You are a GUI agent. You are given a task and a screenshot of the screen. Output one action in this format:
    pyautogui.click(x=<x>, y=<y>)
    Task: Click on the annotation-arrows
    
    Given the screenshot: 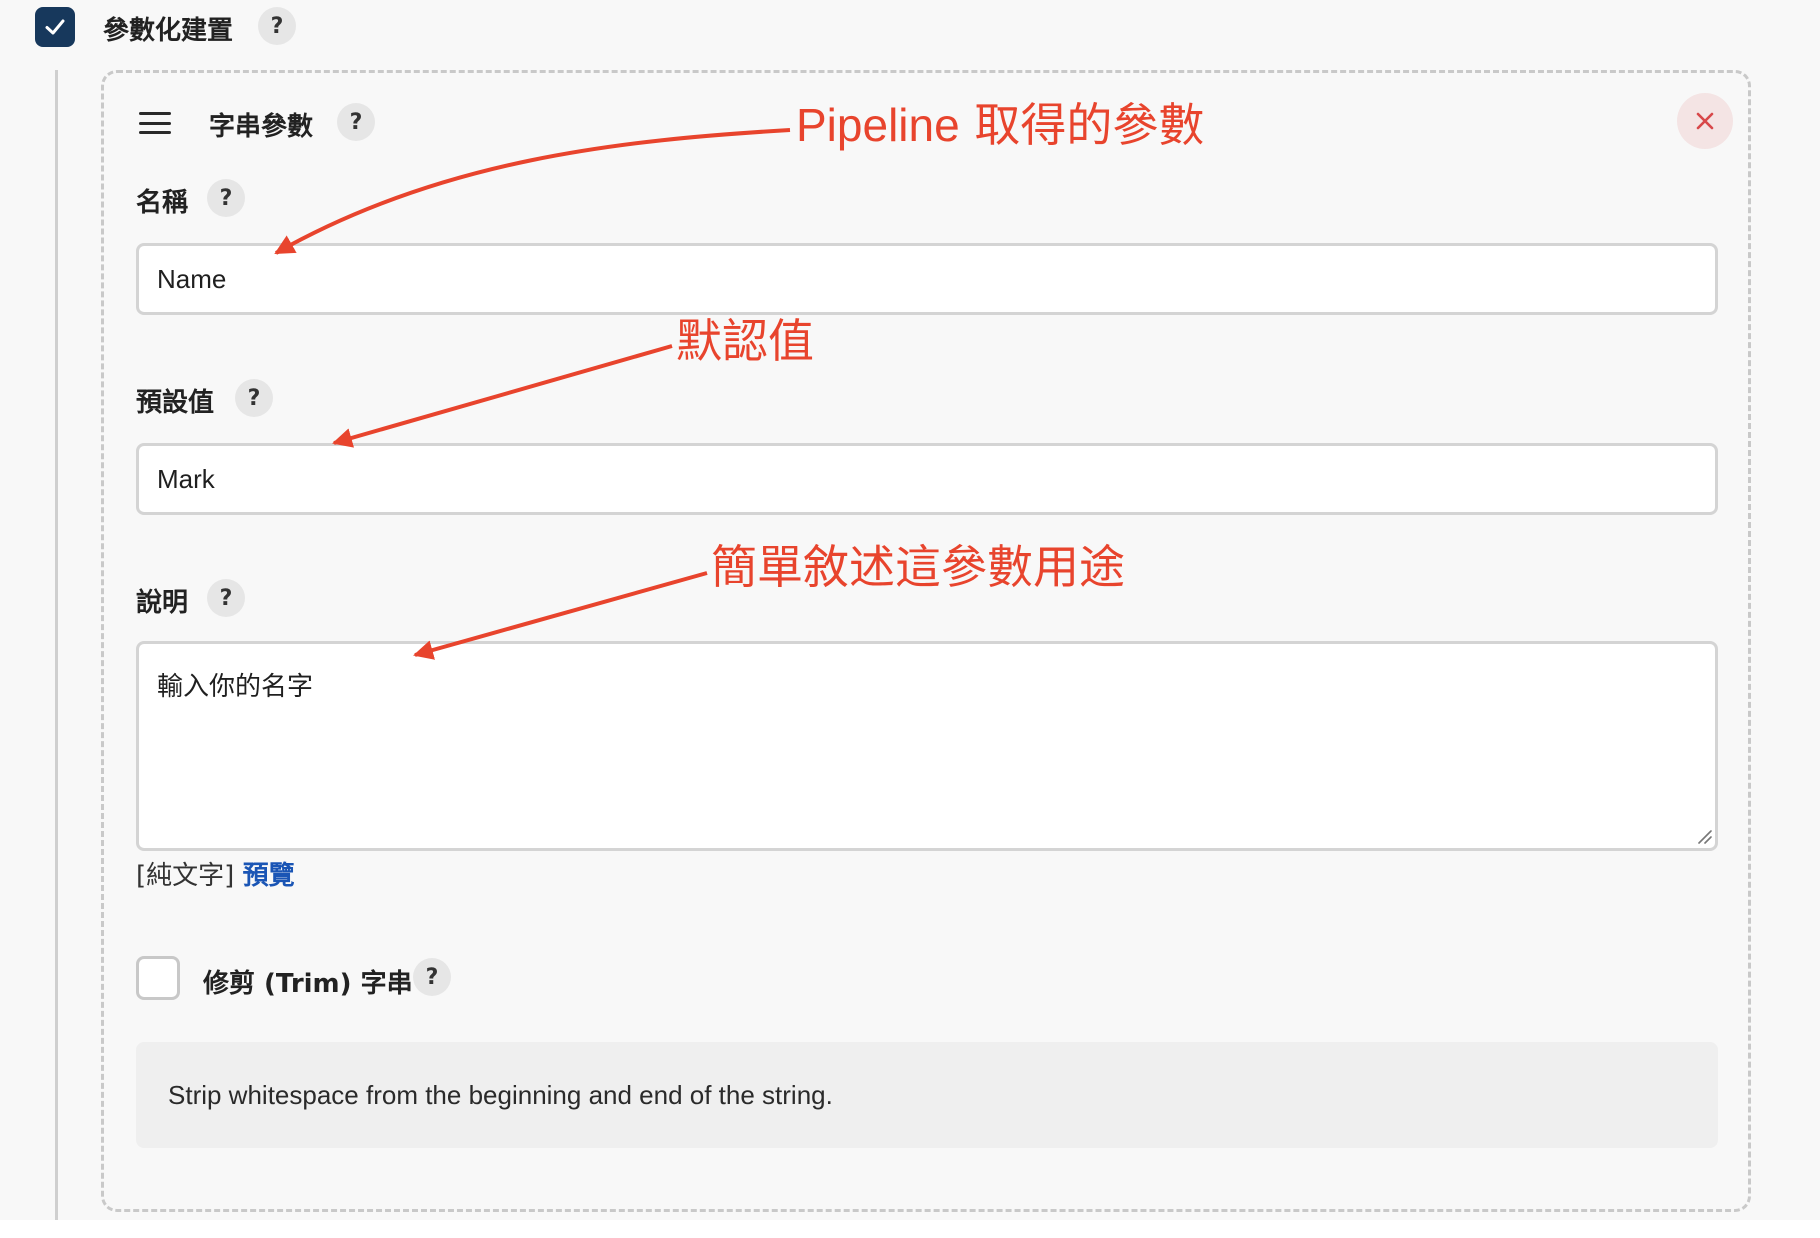 What is the action you would take?
    pyautogui.click(x=532, y=394)
    